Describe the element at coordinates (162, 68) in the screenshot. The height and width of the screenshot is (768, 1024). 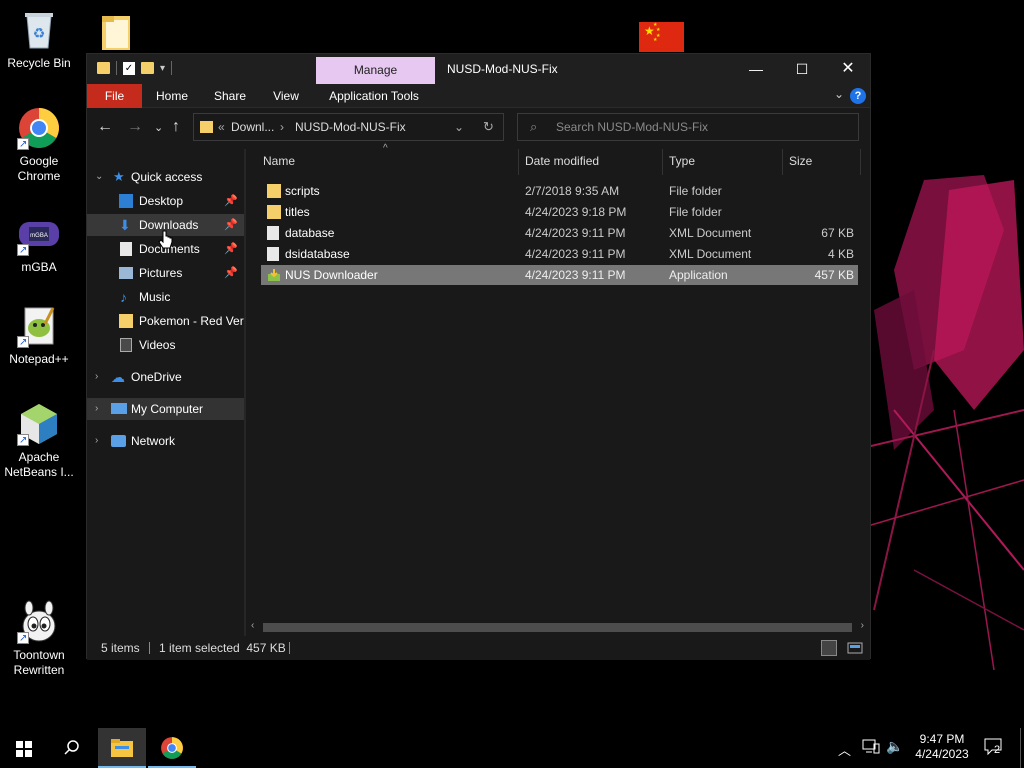
I see `customize-toolbar-icon: ▾` at that location.